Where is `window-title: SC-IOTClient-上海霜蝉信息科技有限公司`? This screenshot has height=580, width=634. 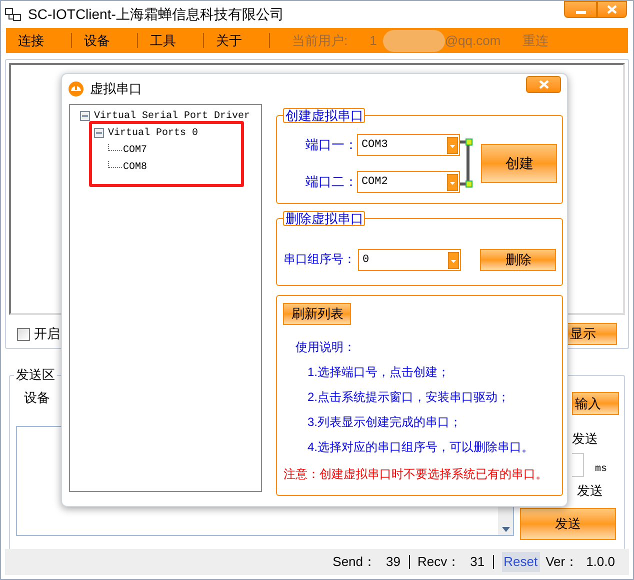 window-title: SC-IOTClient-上海霜蝉信息科技有限公司 is located at coordinates (156, 14).